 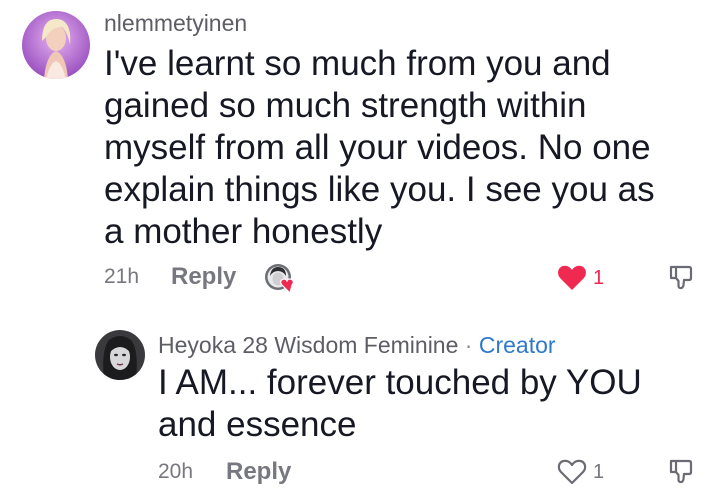 What do you see at coordinates (345, 105) in the screenshot?
I see `comment-text-line: gained so much strength within` at bounding box center [345, 105].